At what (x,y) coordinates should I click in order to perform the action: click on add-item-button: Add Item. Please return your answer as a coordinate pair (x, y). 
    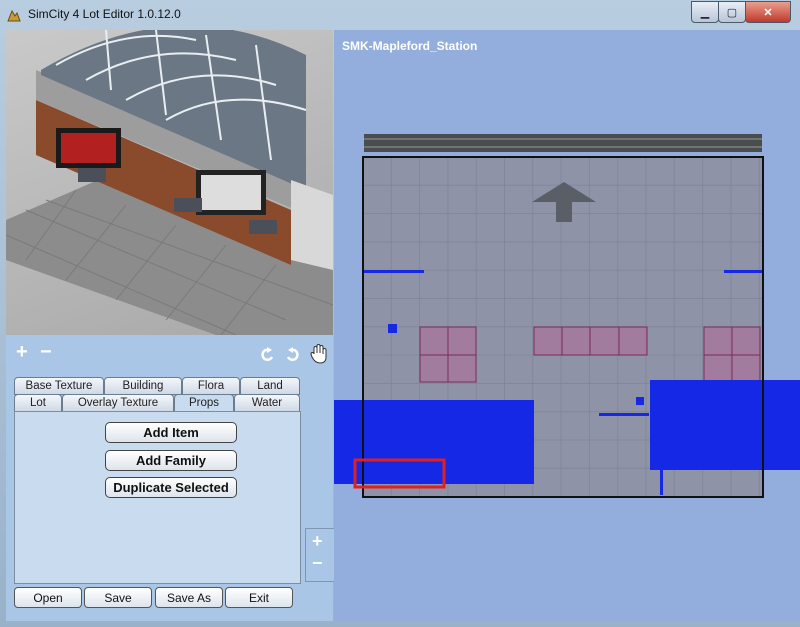
    Looking at the image, I should click on (171, 432).